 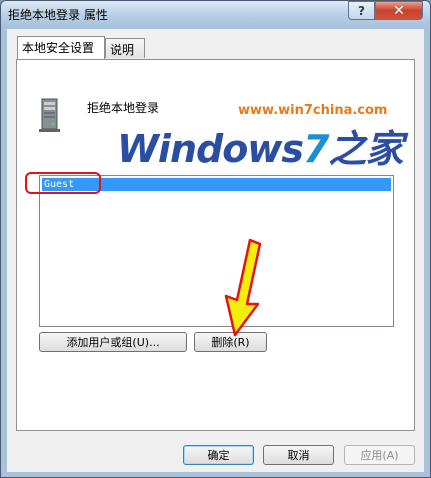 I want to click on ok-button: 确定, so click(x=218, y=455).